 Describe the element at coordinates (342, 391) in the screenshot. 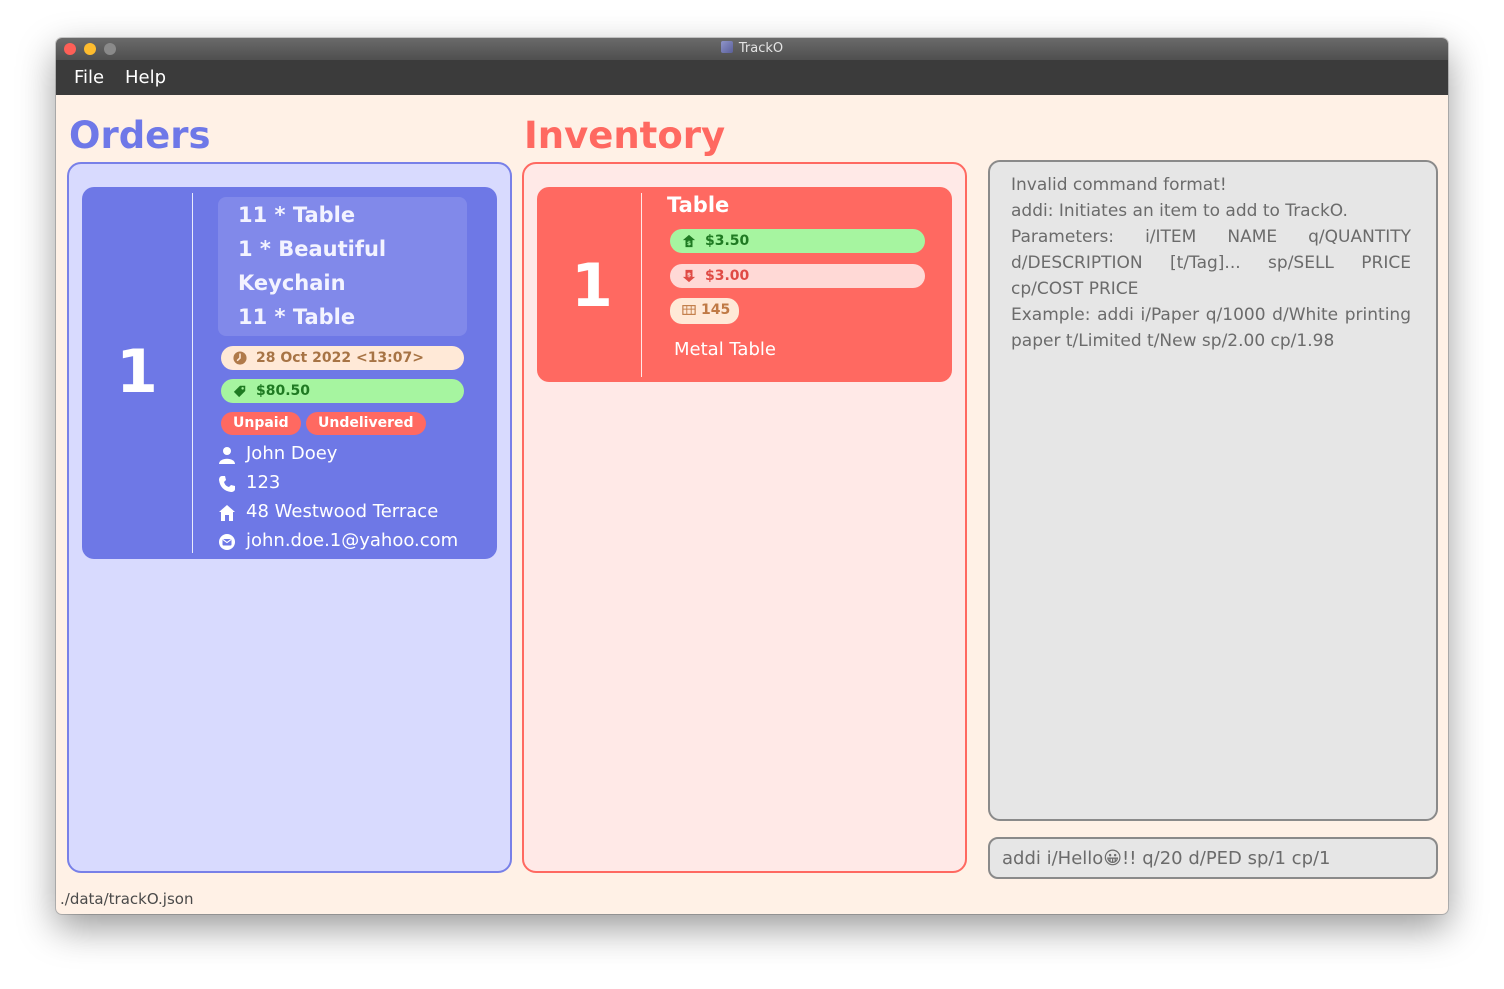

I see `order-price-pill: $80.50` at that location.